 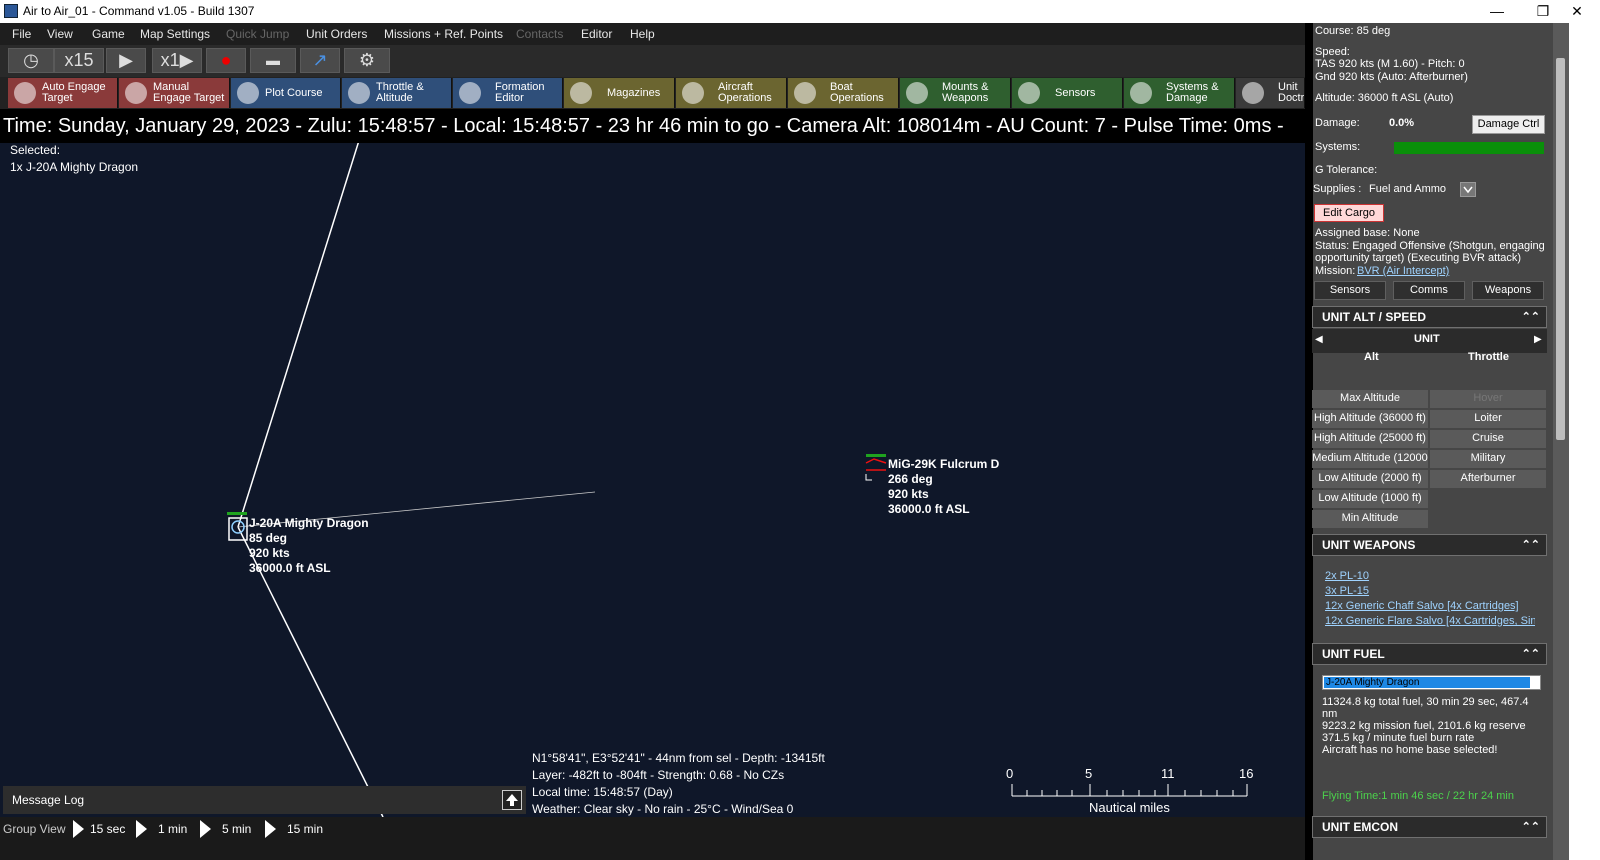 I want to click on mission-link: BVR (Air Intercept), so click(x=1403, y=271).